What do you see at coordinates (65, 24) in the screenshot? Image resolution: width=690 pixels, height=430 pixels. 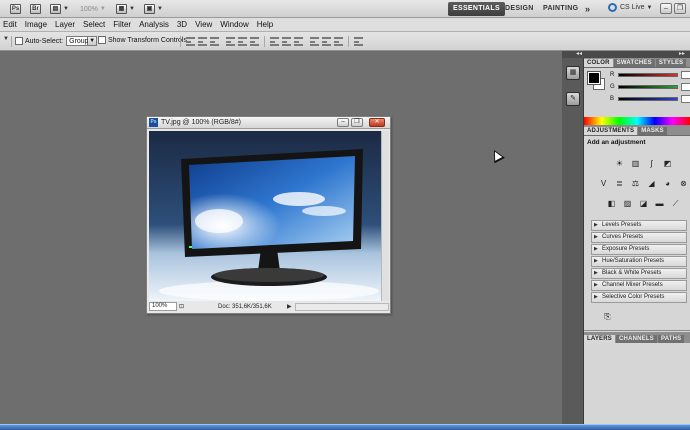 I see `menu-layer: Layer` at bounding box center [65, 24].